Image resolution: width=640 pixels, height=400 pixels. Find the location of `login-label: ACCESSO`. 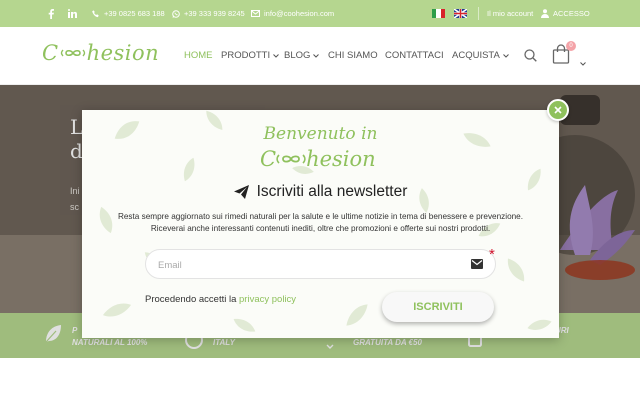

login-label: ACCESSO is located at coordinates (571, 13).